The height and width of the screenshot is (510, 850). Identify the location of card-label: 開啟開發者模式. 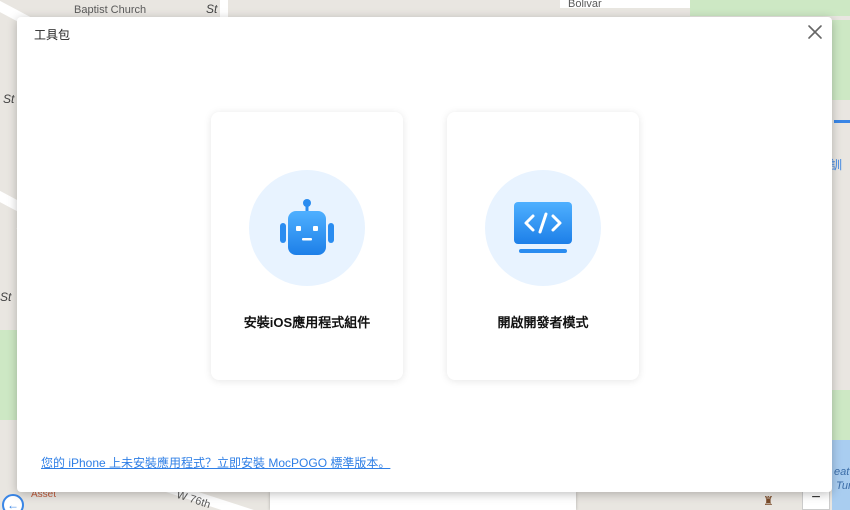
(543, 322).